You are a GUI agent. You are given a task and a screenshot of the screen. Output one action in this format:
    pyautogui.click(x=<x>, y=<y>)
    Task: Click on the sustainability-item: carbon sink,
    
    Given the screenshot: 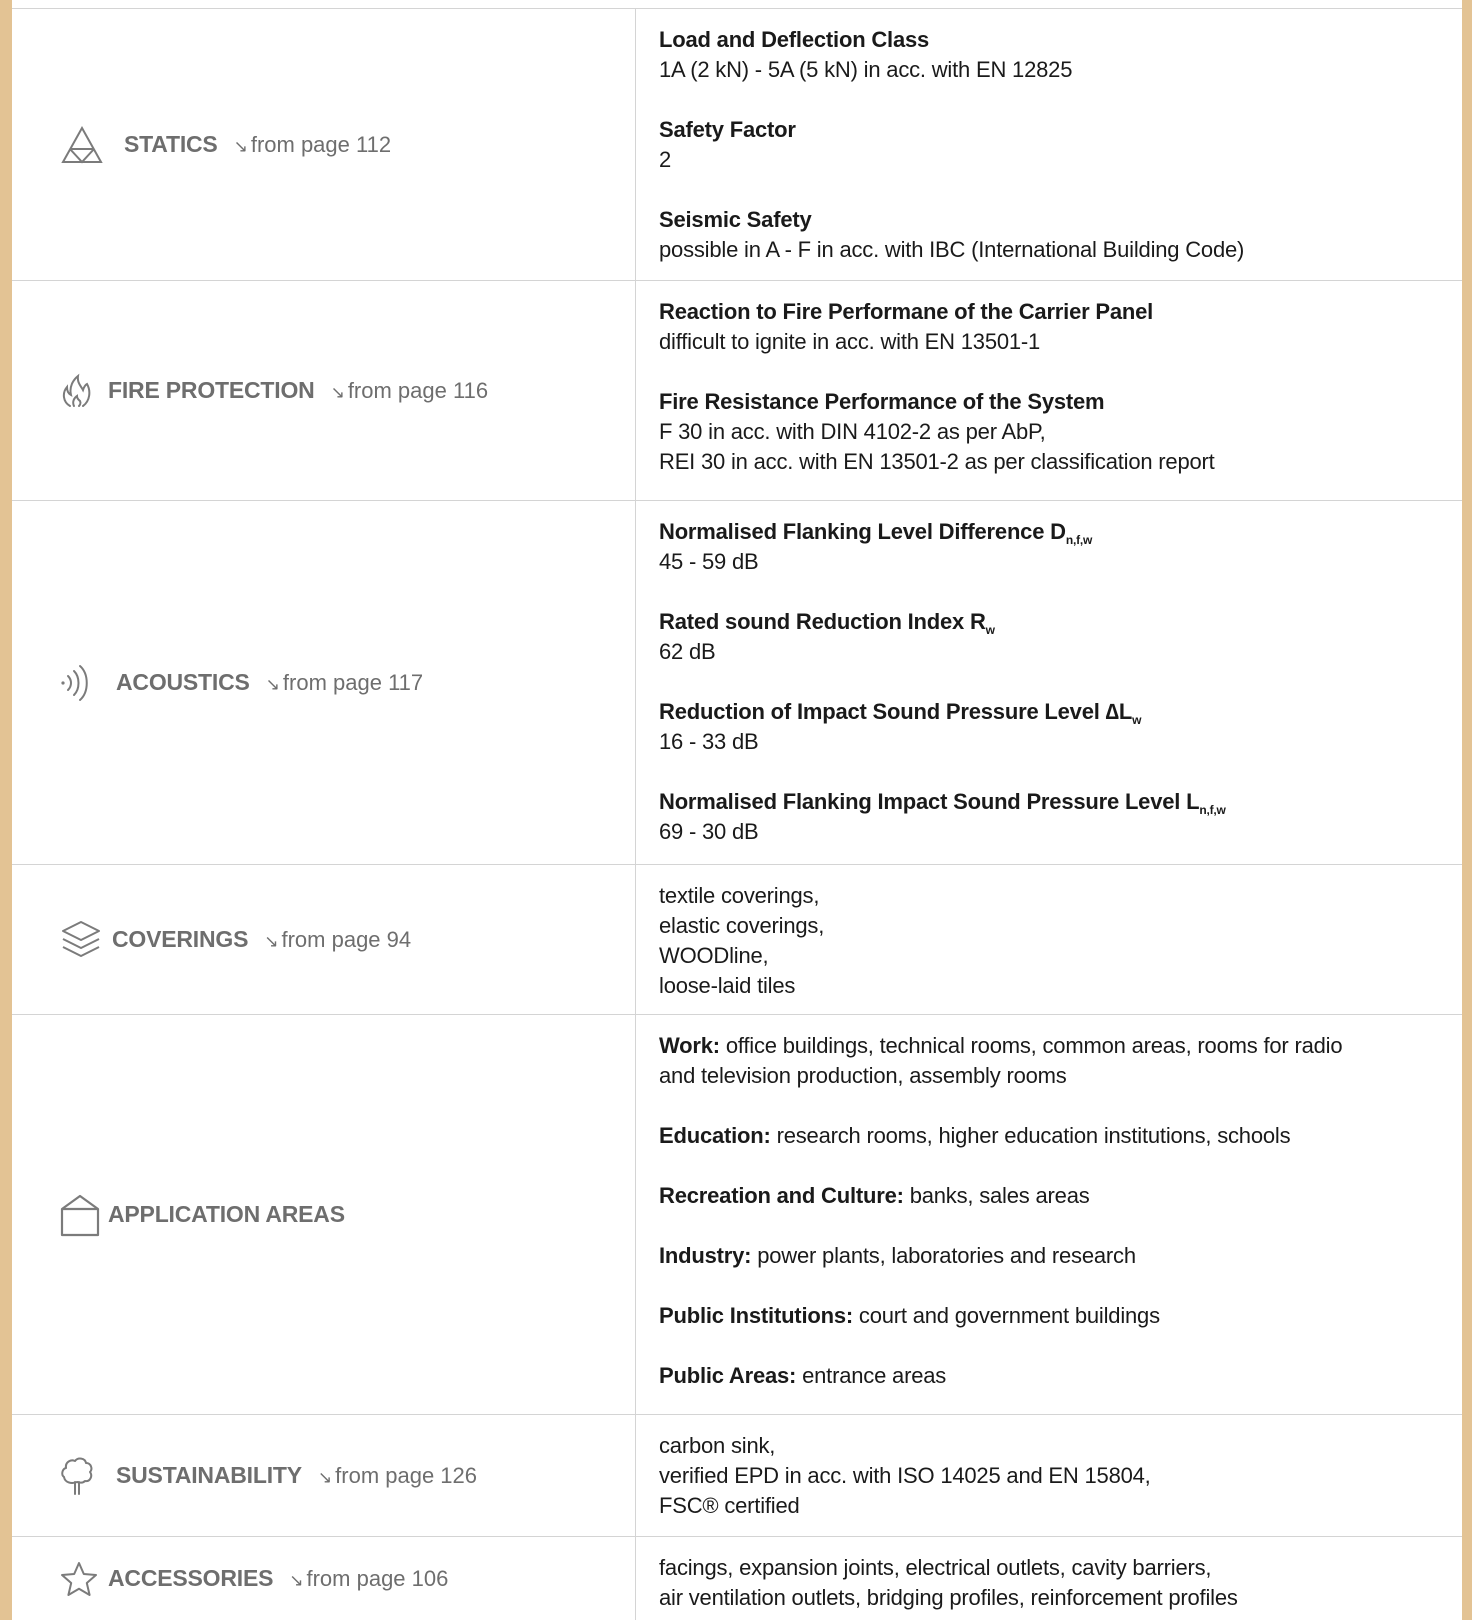 What is the action you would take?
    pyautogui.click(x=717, y=1445)
    